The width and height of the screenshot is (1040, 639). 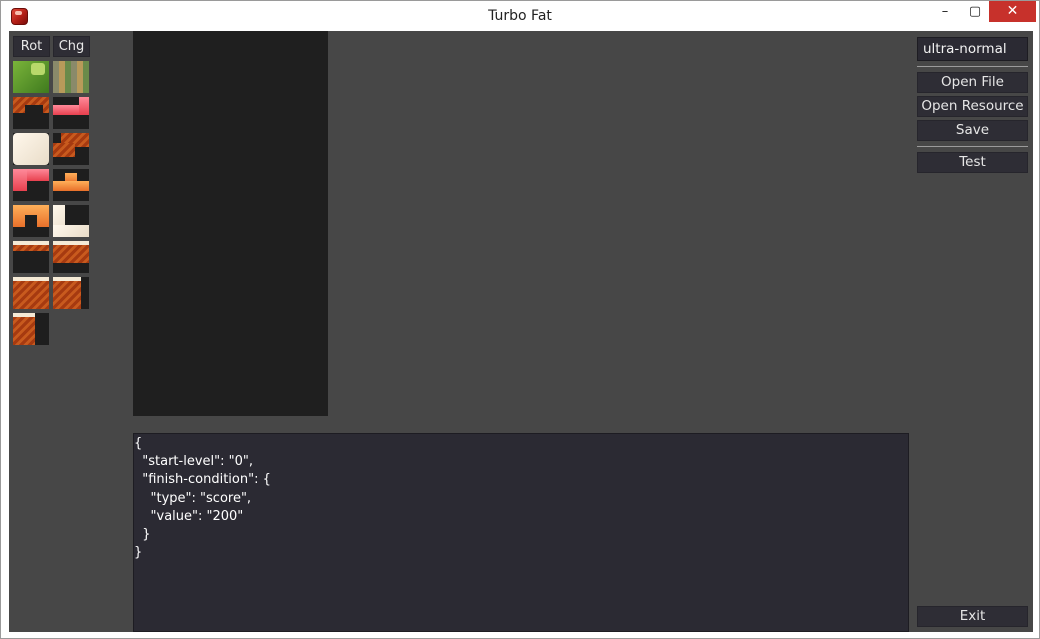 What do you see at coordinates (31, 329) in the screenshot?
I see `palette-tile-cake-column` at bounding box center [31, 329].